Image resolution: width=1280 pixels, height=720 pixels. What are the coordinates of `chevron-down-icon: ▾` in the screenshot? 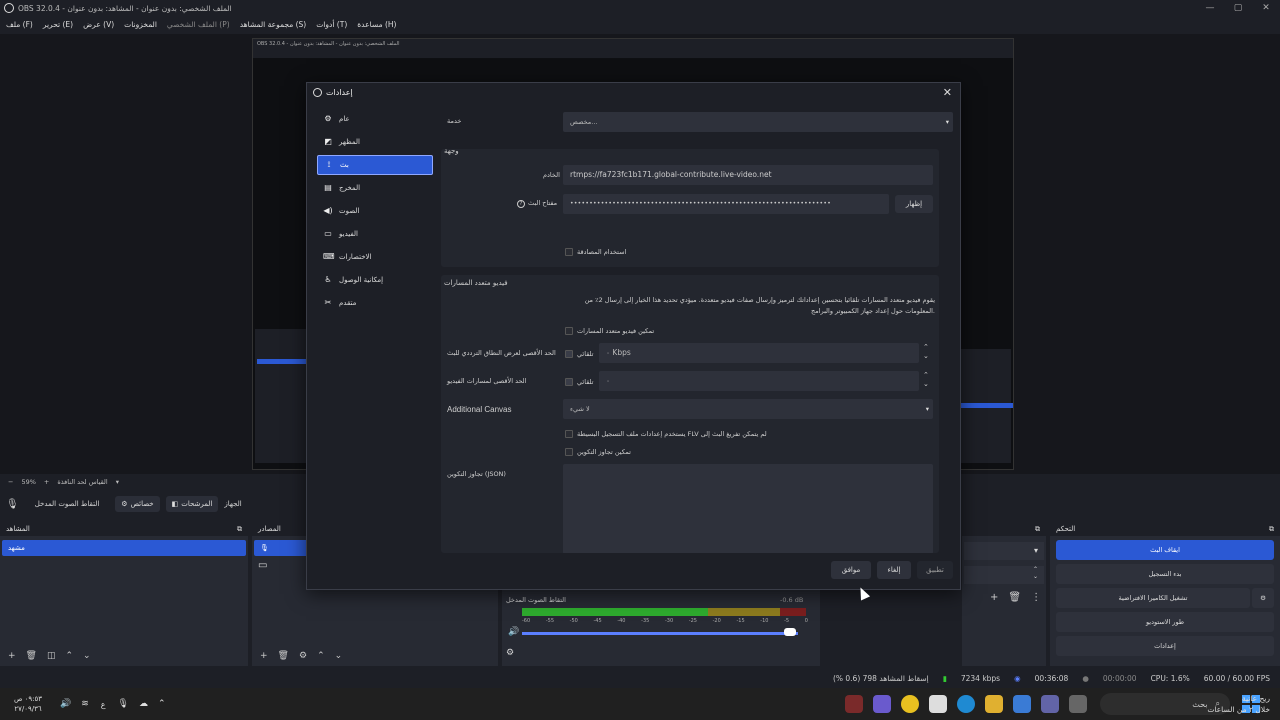 It's located at (117, 482).